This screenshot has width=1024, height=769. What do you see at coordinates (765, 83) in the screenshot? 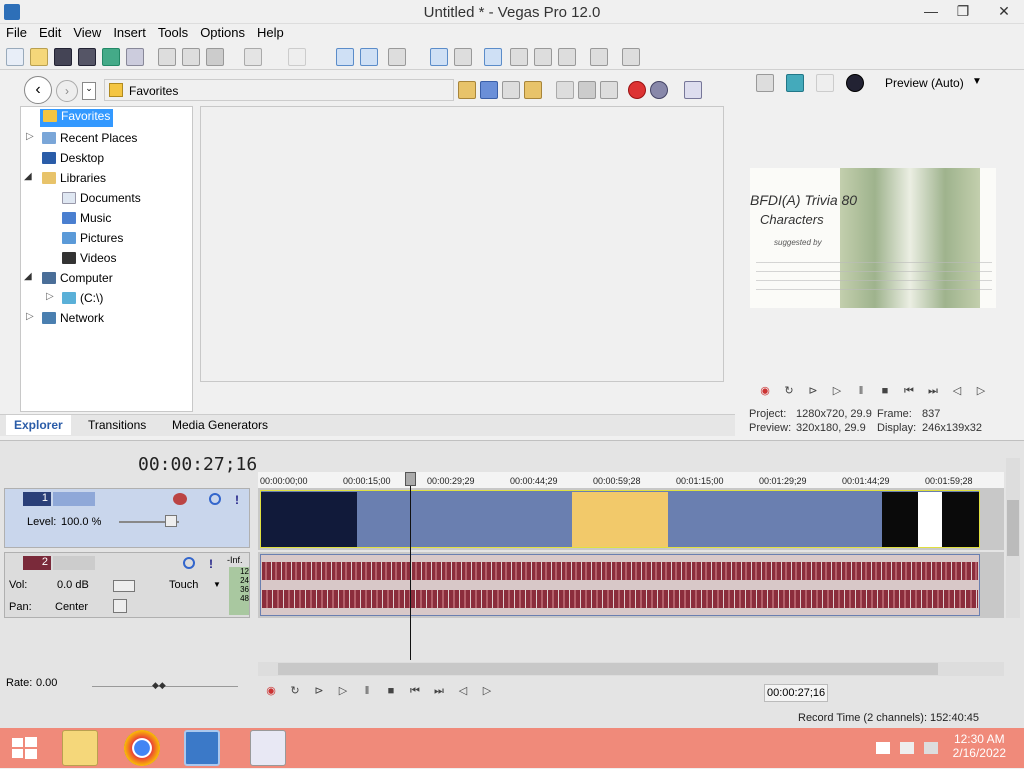
I see `video-properties-icon` at bounding box center [765, 83].